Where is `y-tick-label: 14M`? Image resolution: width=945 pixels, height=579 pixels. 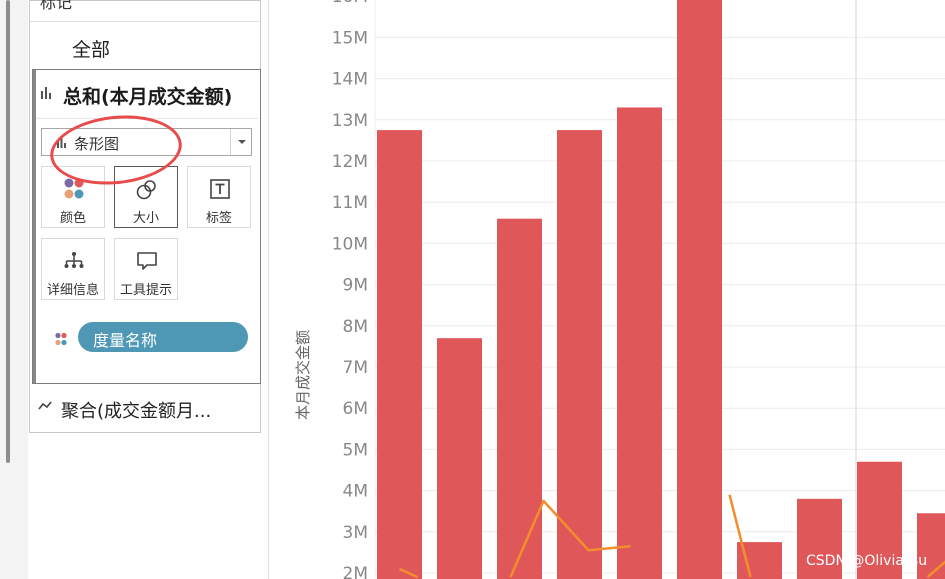
y-tick-label: 14M is located at coordinates (350, 80).